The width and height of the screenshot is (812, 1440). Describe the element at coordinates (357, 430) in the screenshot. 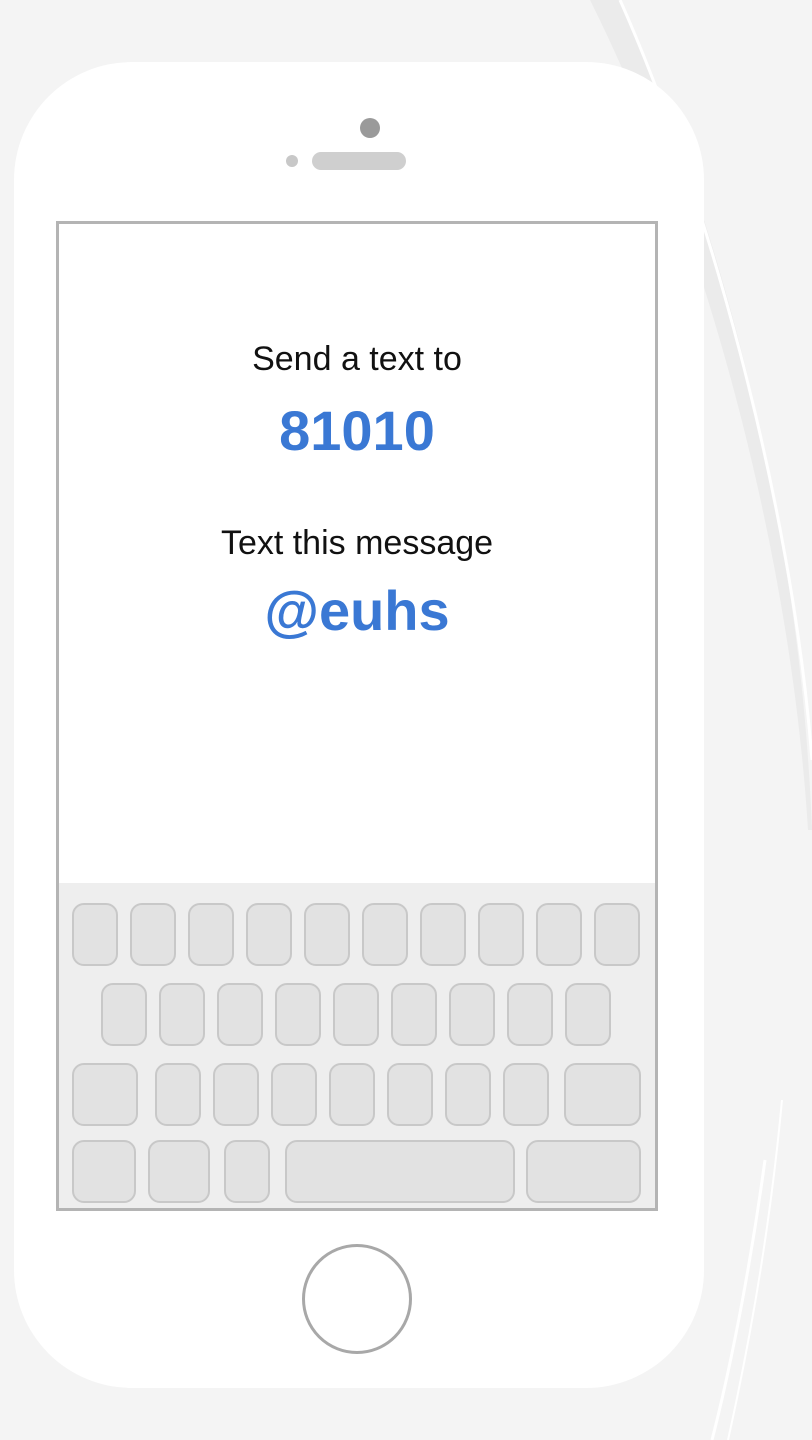

I see `phone-number: 81010` at that location.